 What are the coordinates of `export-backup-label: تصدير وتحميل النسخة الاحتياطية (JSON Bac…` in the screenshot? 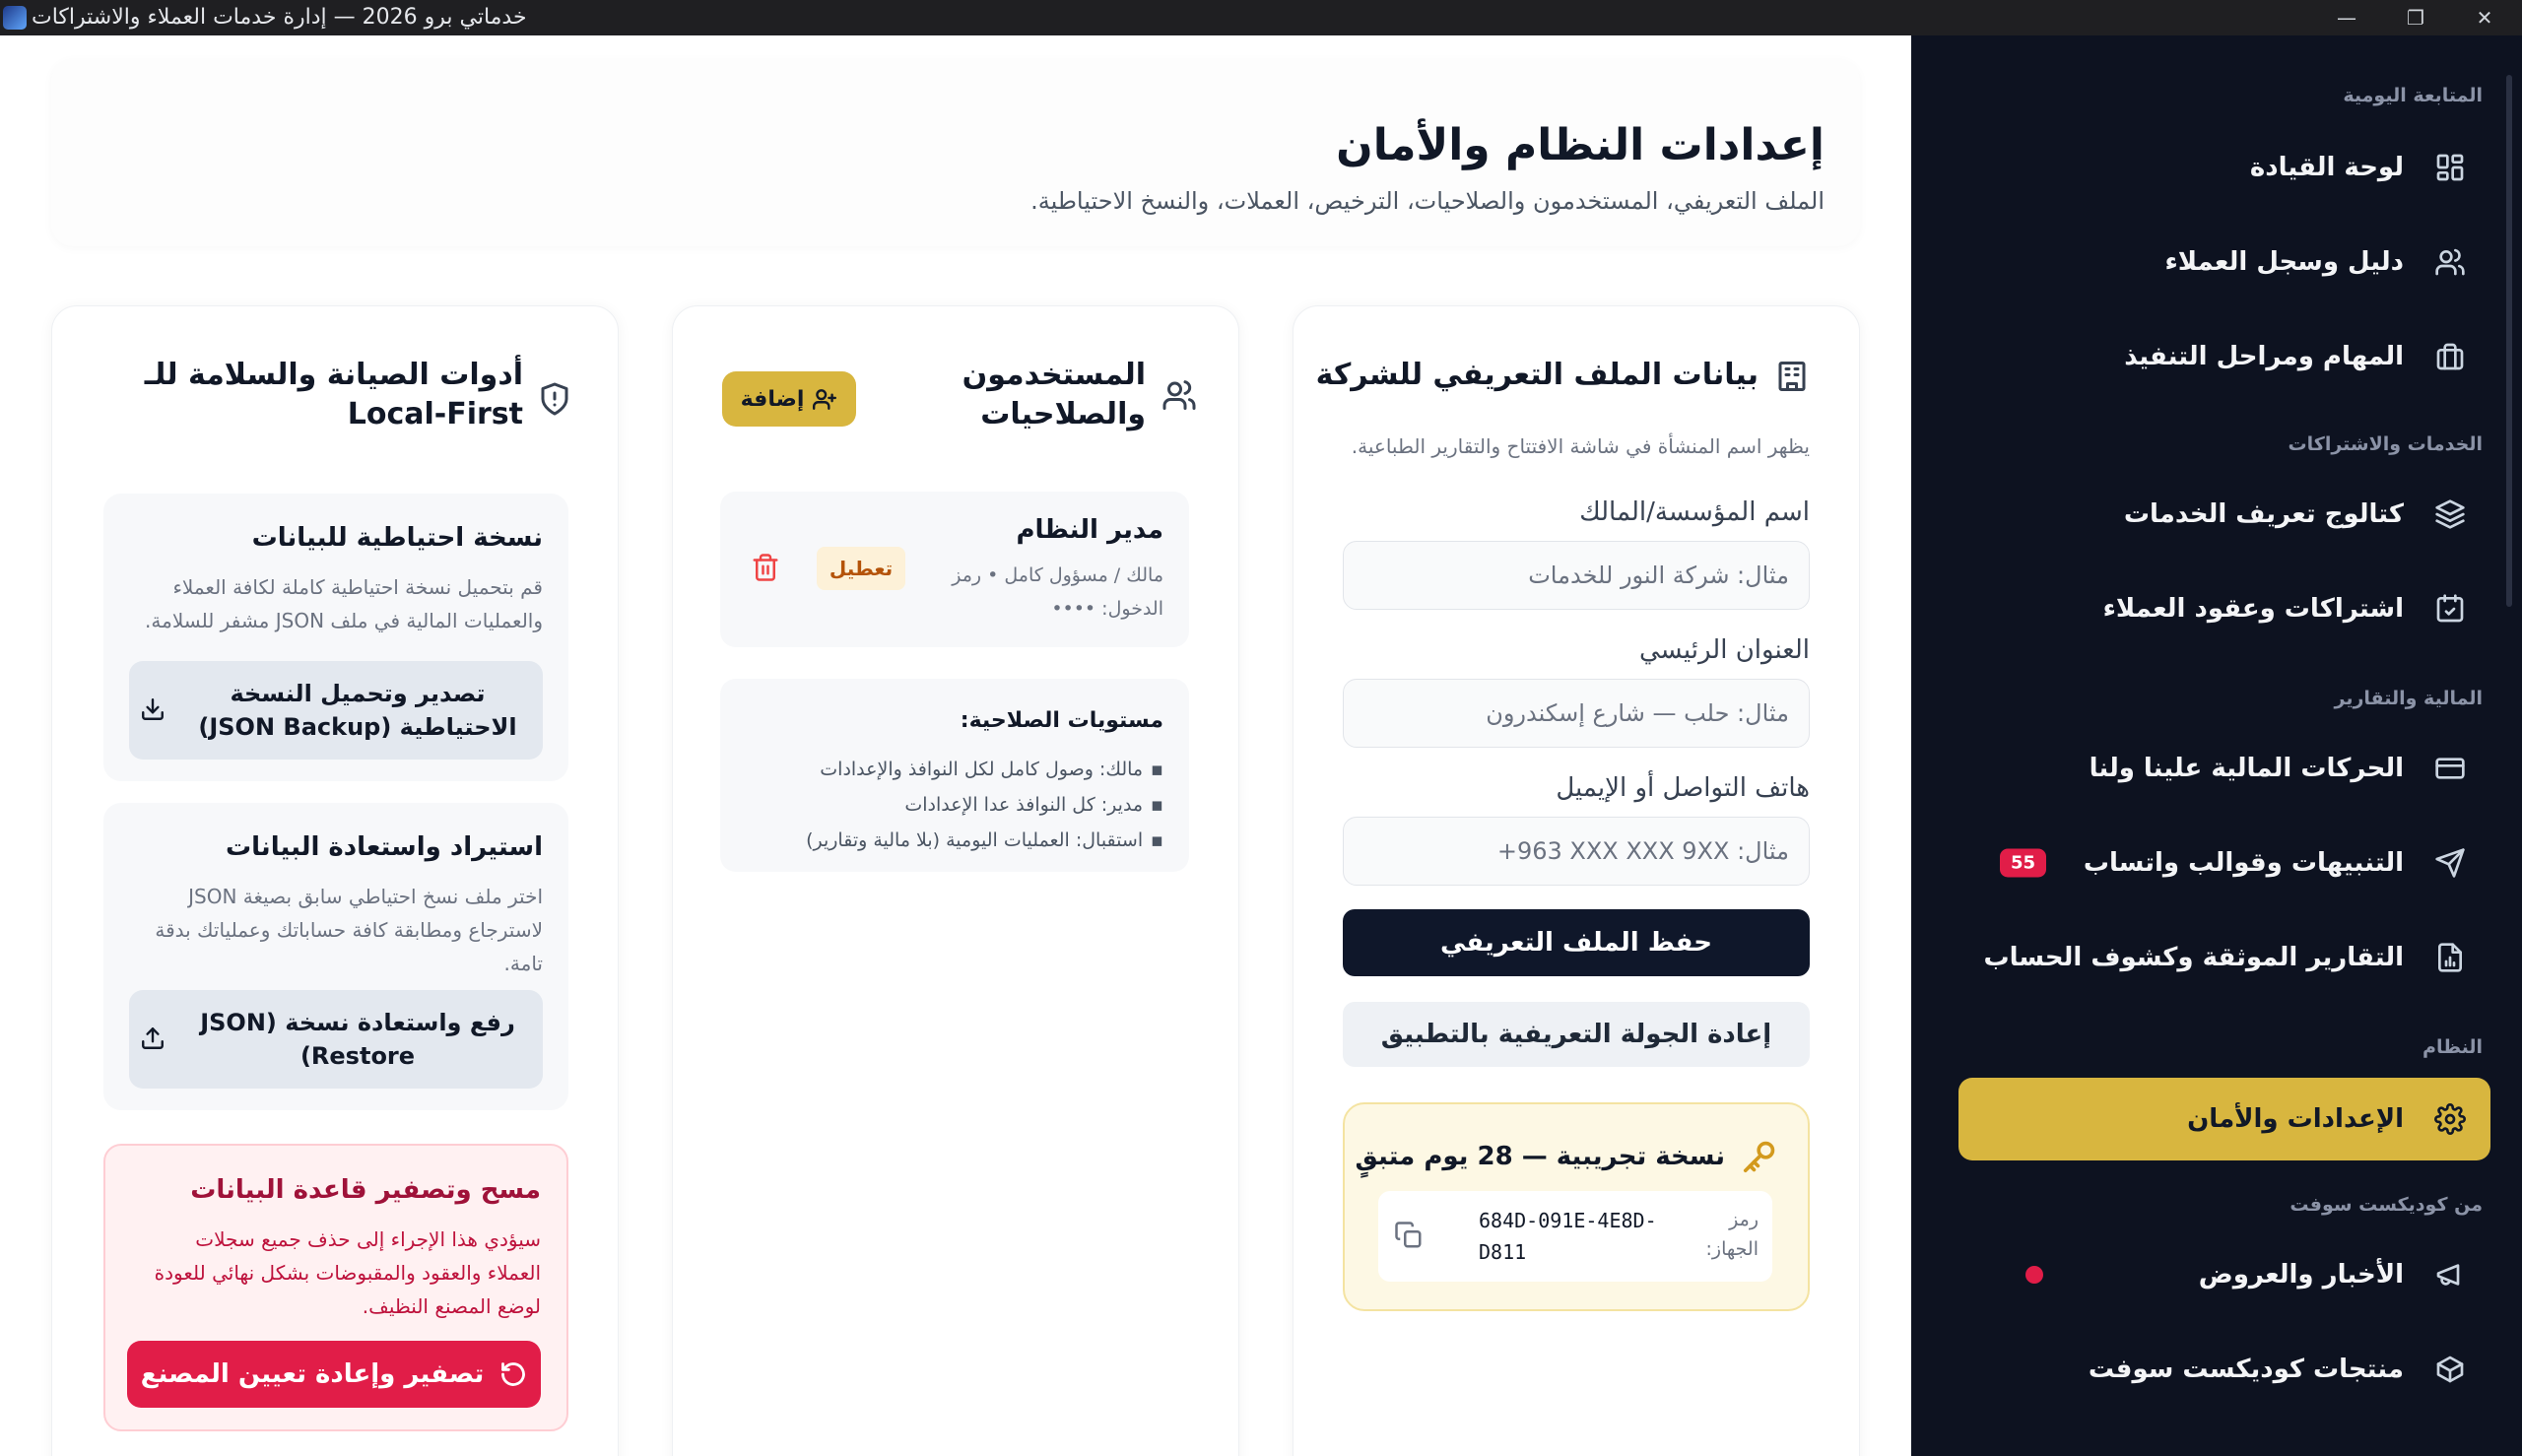 It's located at (357, 710).